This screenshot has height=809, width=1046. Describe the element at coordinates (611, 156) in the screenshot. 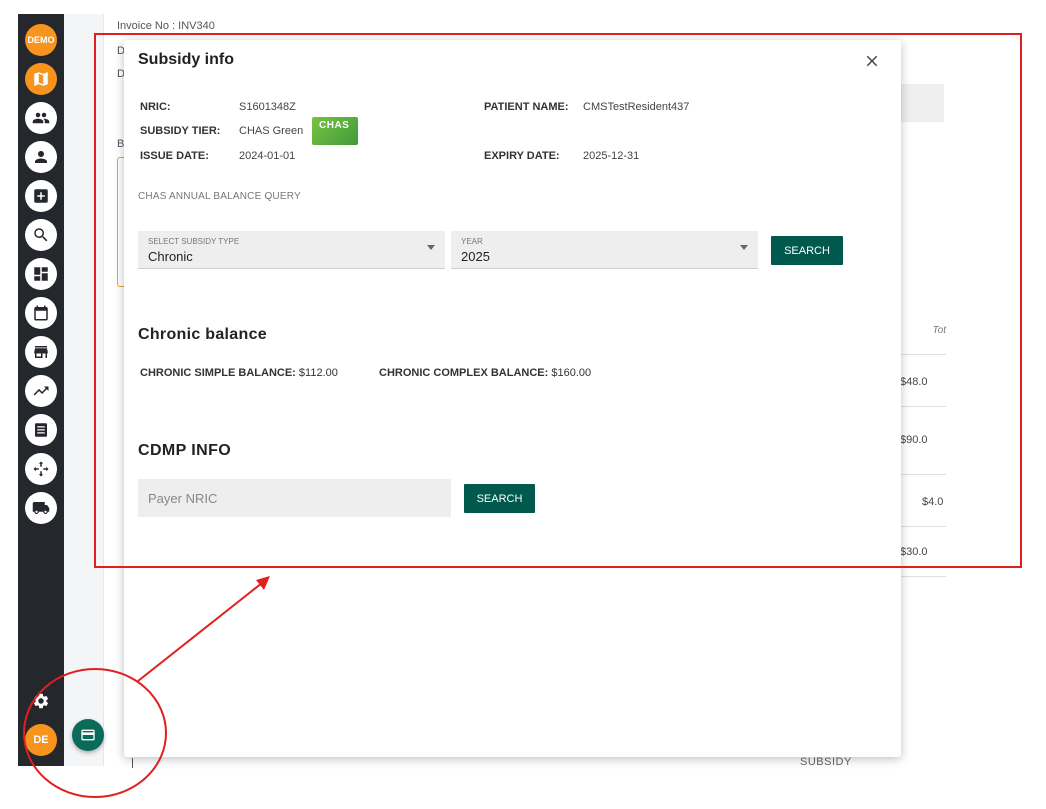

I see `expiry-date-value: 2025-12-31` at that location.